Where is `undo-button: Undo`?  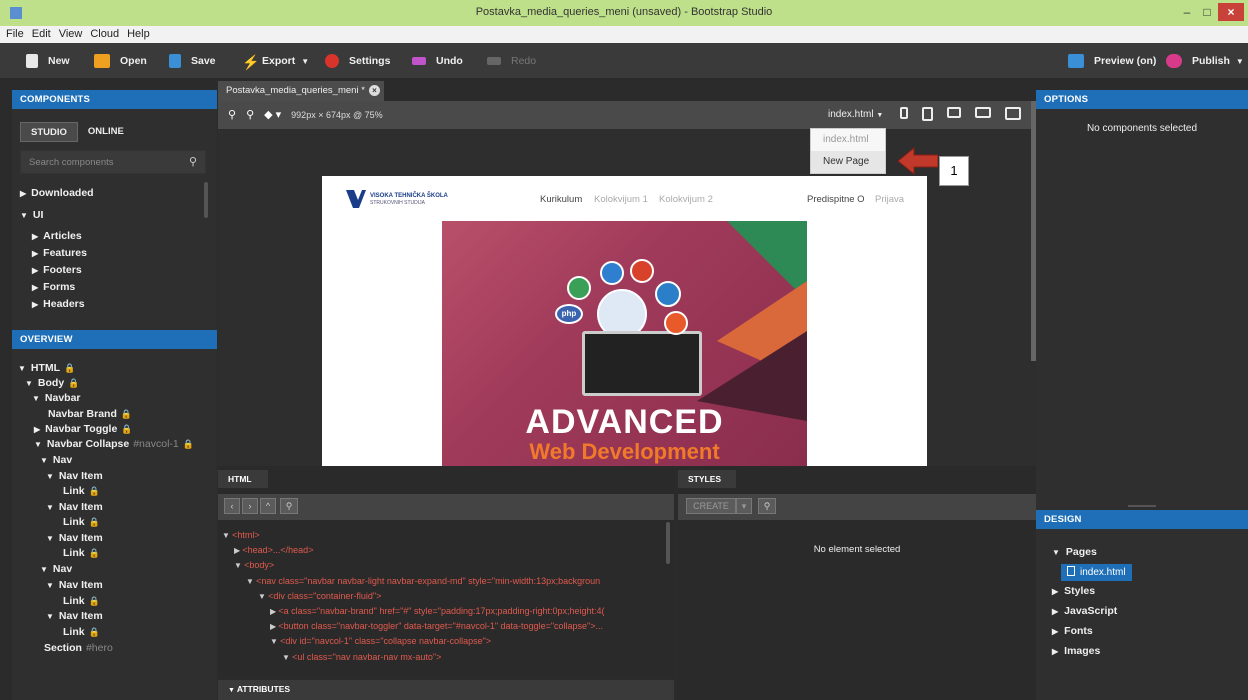 undo-button: Undo is located at coordinates (437, 61).